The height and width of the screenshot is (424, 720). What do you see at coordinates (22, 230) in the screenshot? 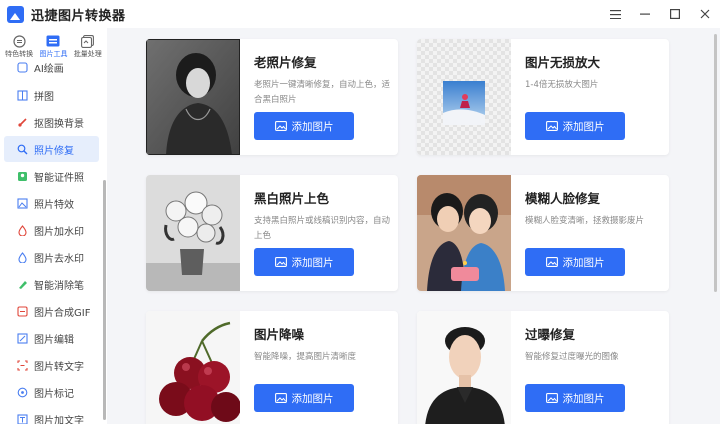
I see `add-watermark-icon` at bounding box center [22, 230].